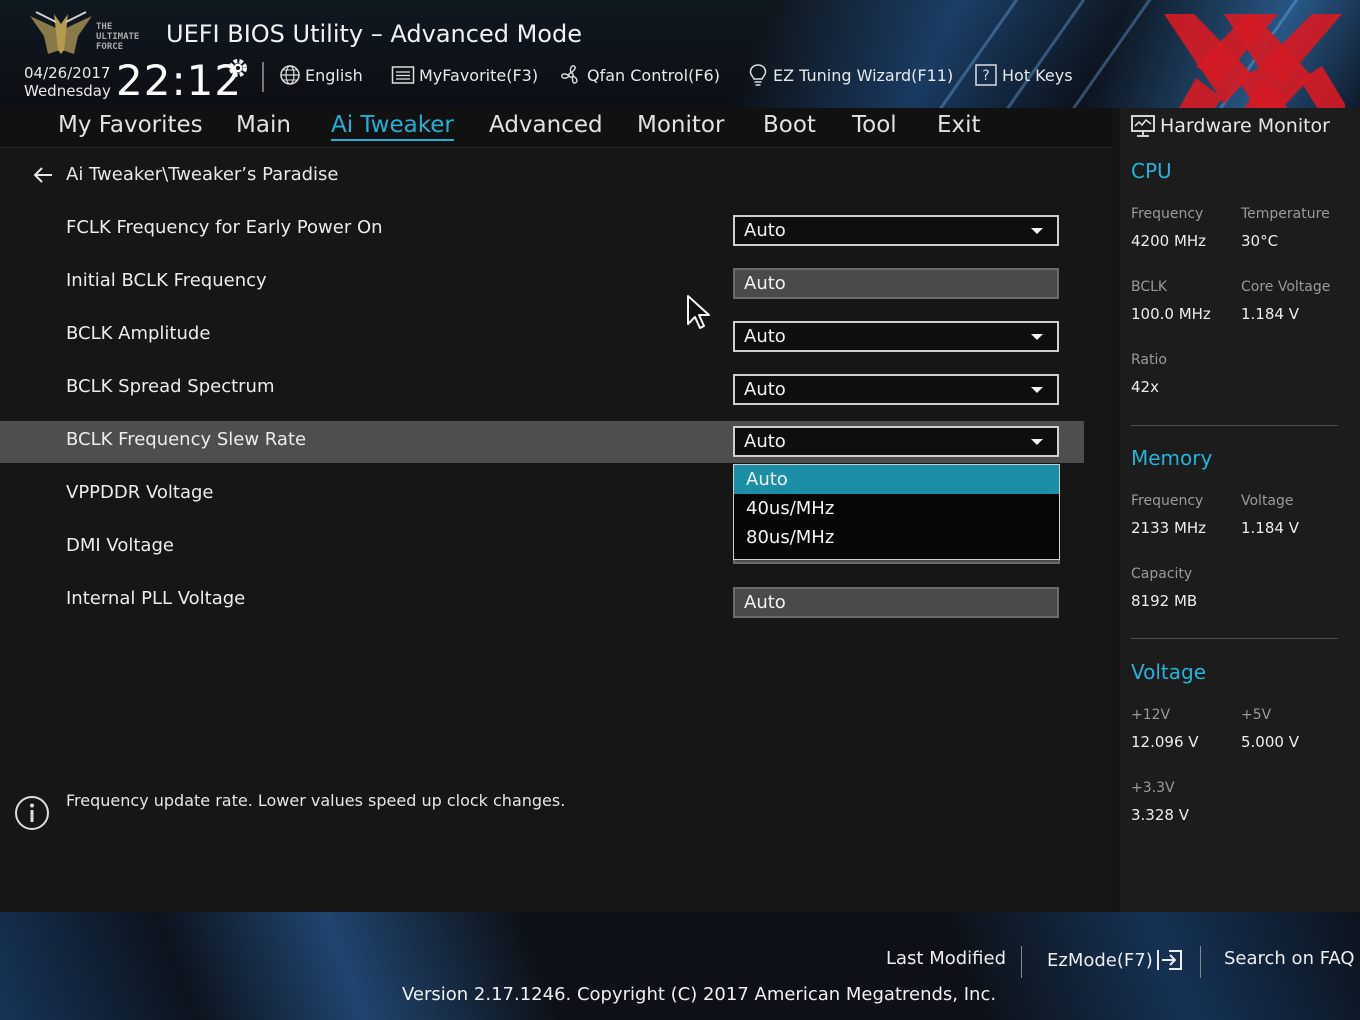 Image resolution: width=1360 pixels, height=1020 pixels. Describe the element at coordinates (1169, 241) in the screenshot. I see `cpu-frequency-value: 4200 MHz` at that location.